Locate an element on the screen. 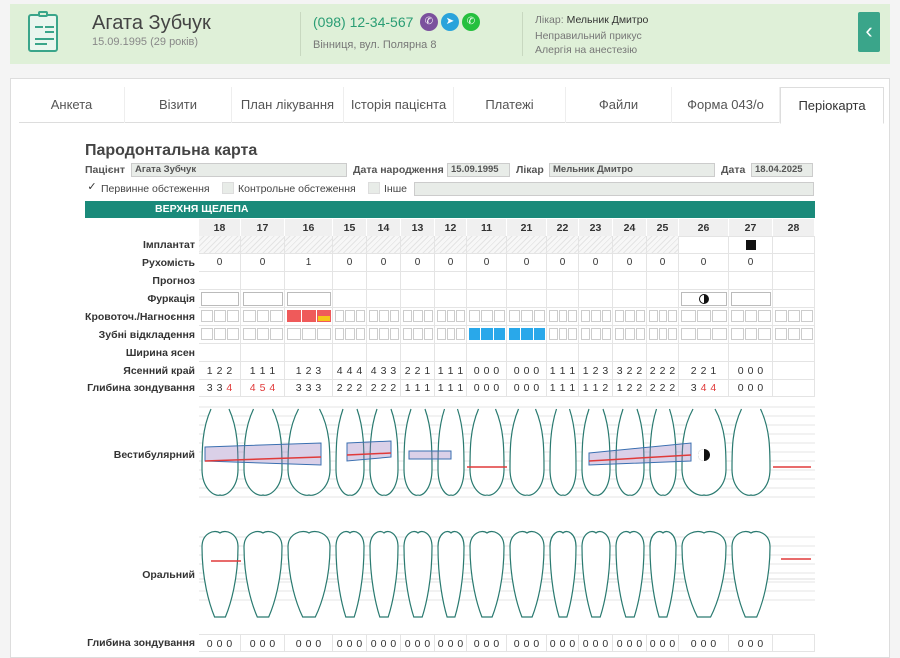 Image resolution: width=900 pixels, height=658 pixels. tab-0: Анкета is located at coordinates (72, 105).